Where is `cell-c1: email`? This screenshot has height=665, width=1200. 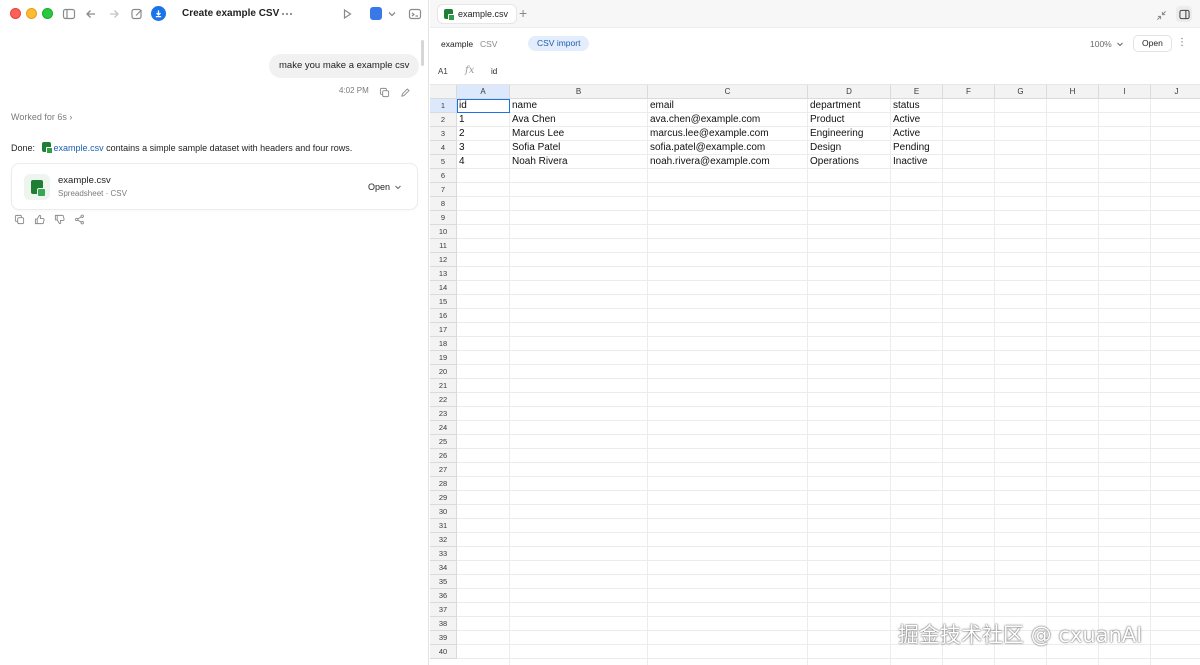
cell-c1: email is located at coordinates (728, 106).